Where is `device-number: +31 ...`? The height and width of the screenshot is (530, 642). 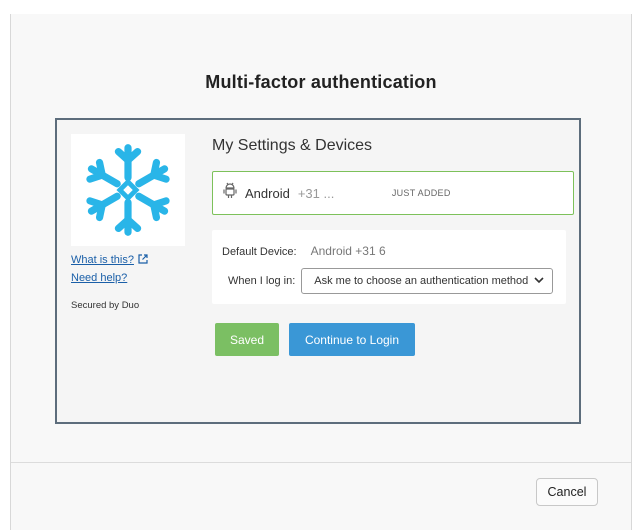 device-number: +31 ... is located at coordinates (316, 193).